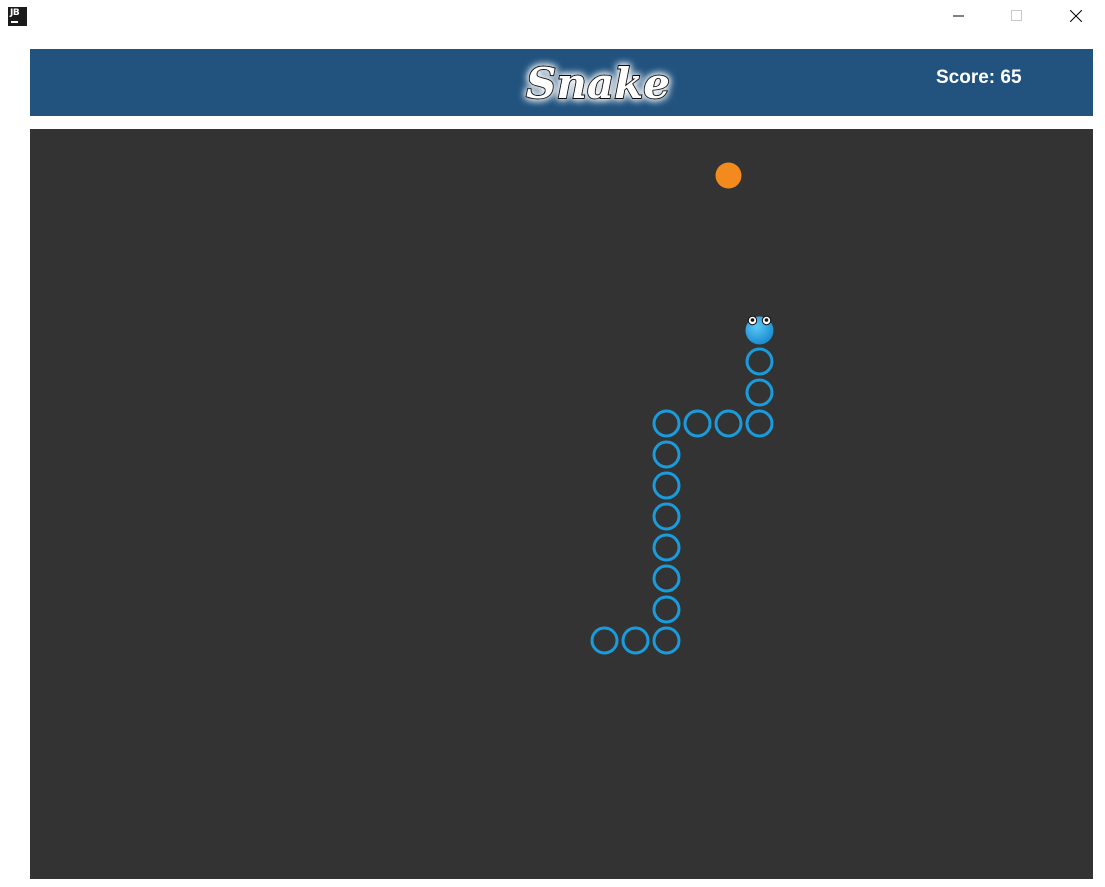 This screenshot has height=887, width=1105. I want to click on maximize-button, so click(1017, 16).